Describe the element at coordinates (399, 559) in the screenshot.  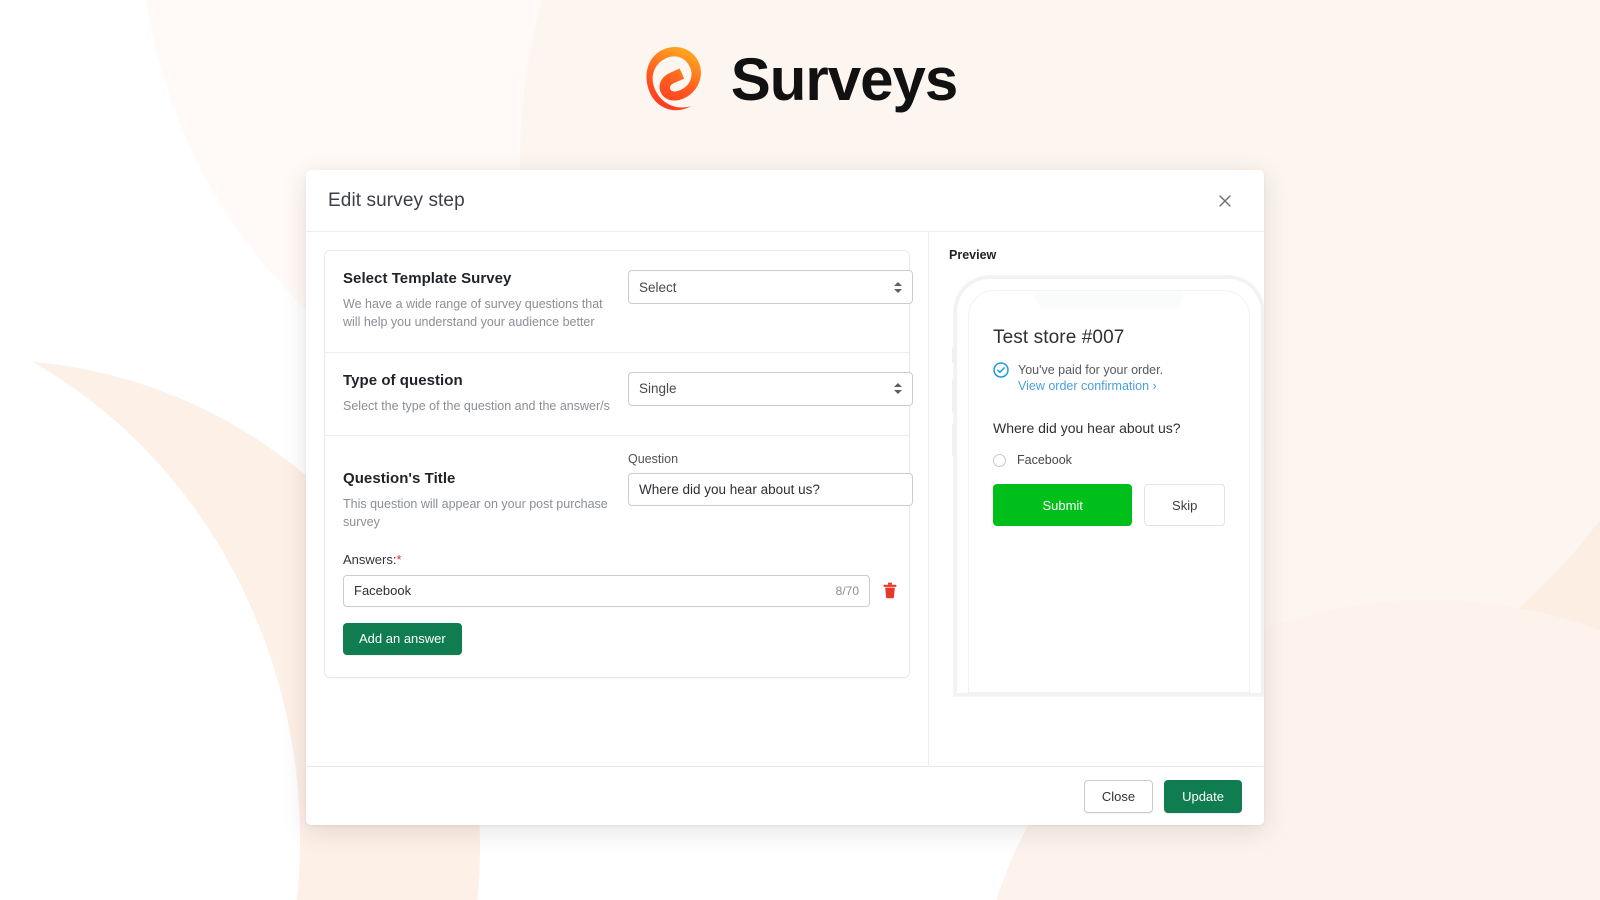
I see `required-asterisk: *` at that location.